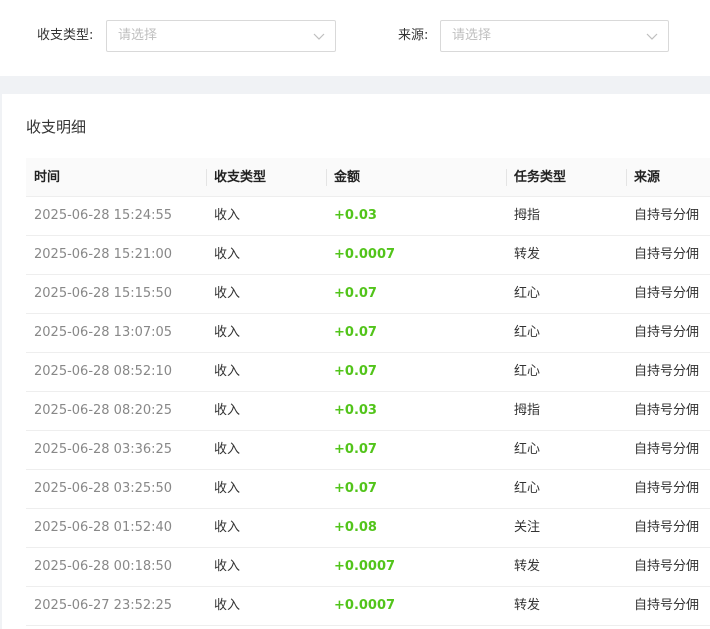  I want to click on column-header-type: 收支类型, so click(240, 177).